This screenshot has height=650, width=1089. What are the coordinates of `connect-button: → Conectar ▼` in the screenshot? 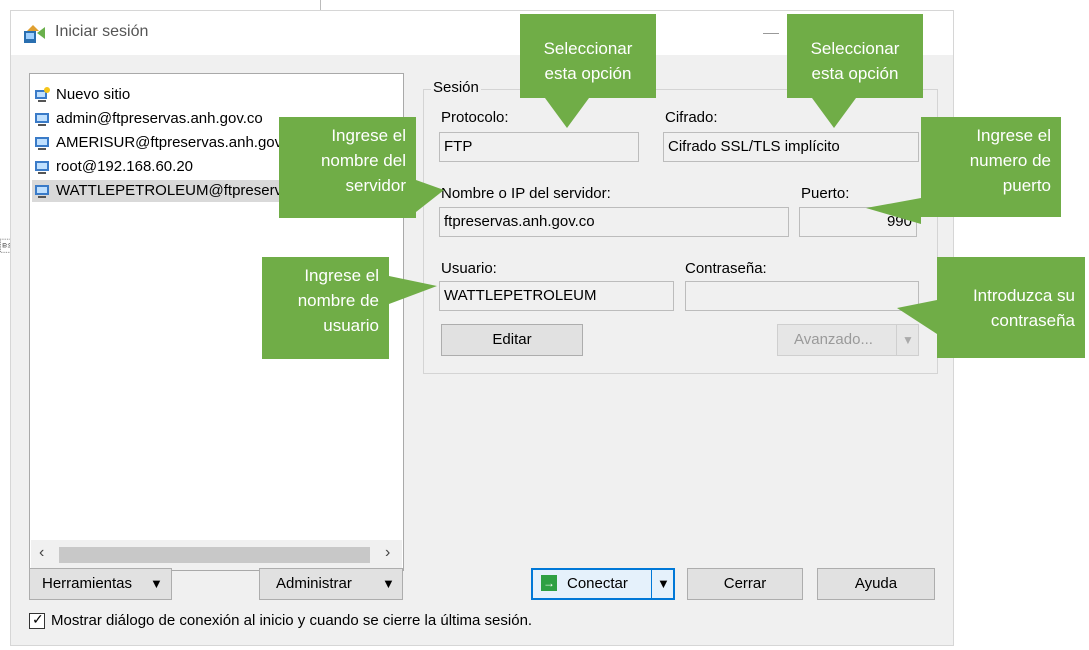 It's located at (603, 584).